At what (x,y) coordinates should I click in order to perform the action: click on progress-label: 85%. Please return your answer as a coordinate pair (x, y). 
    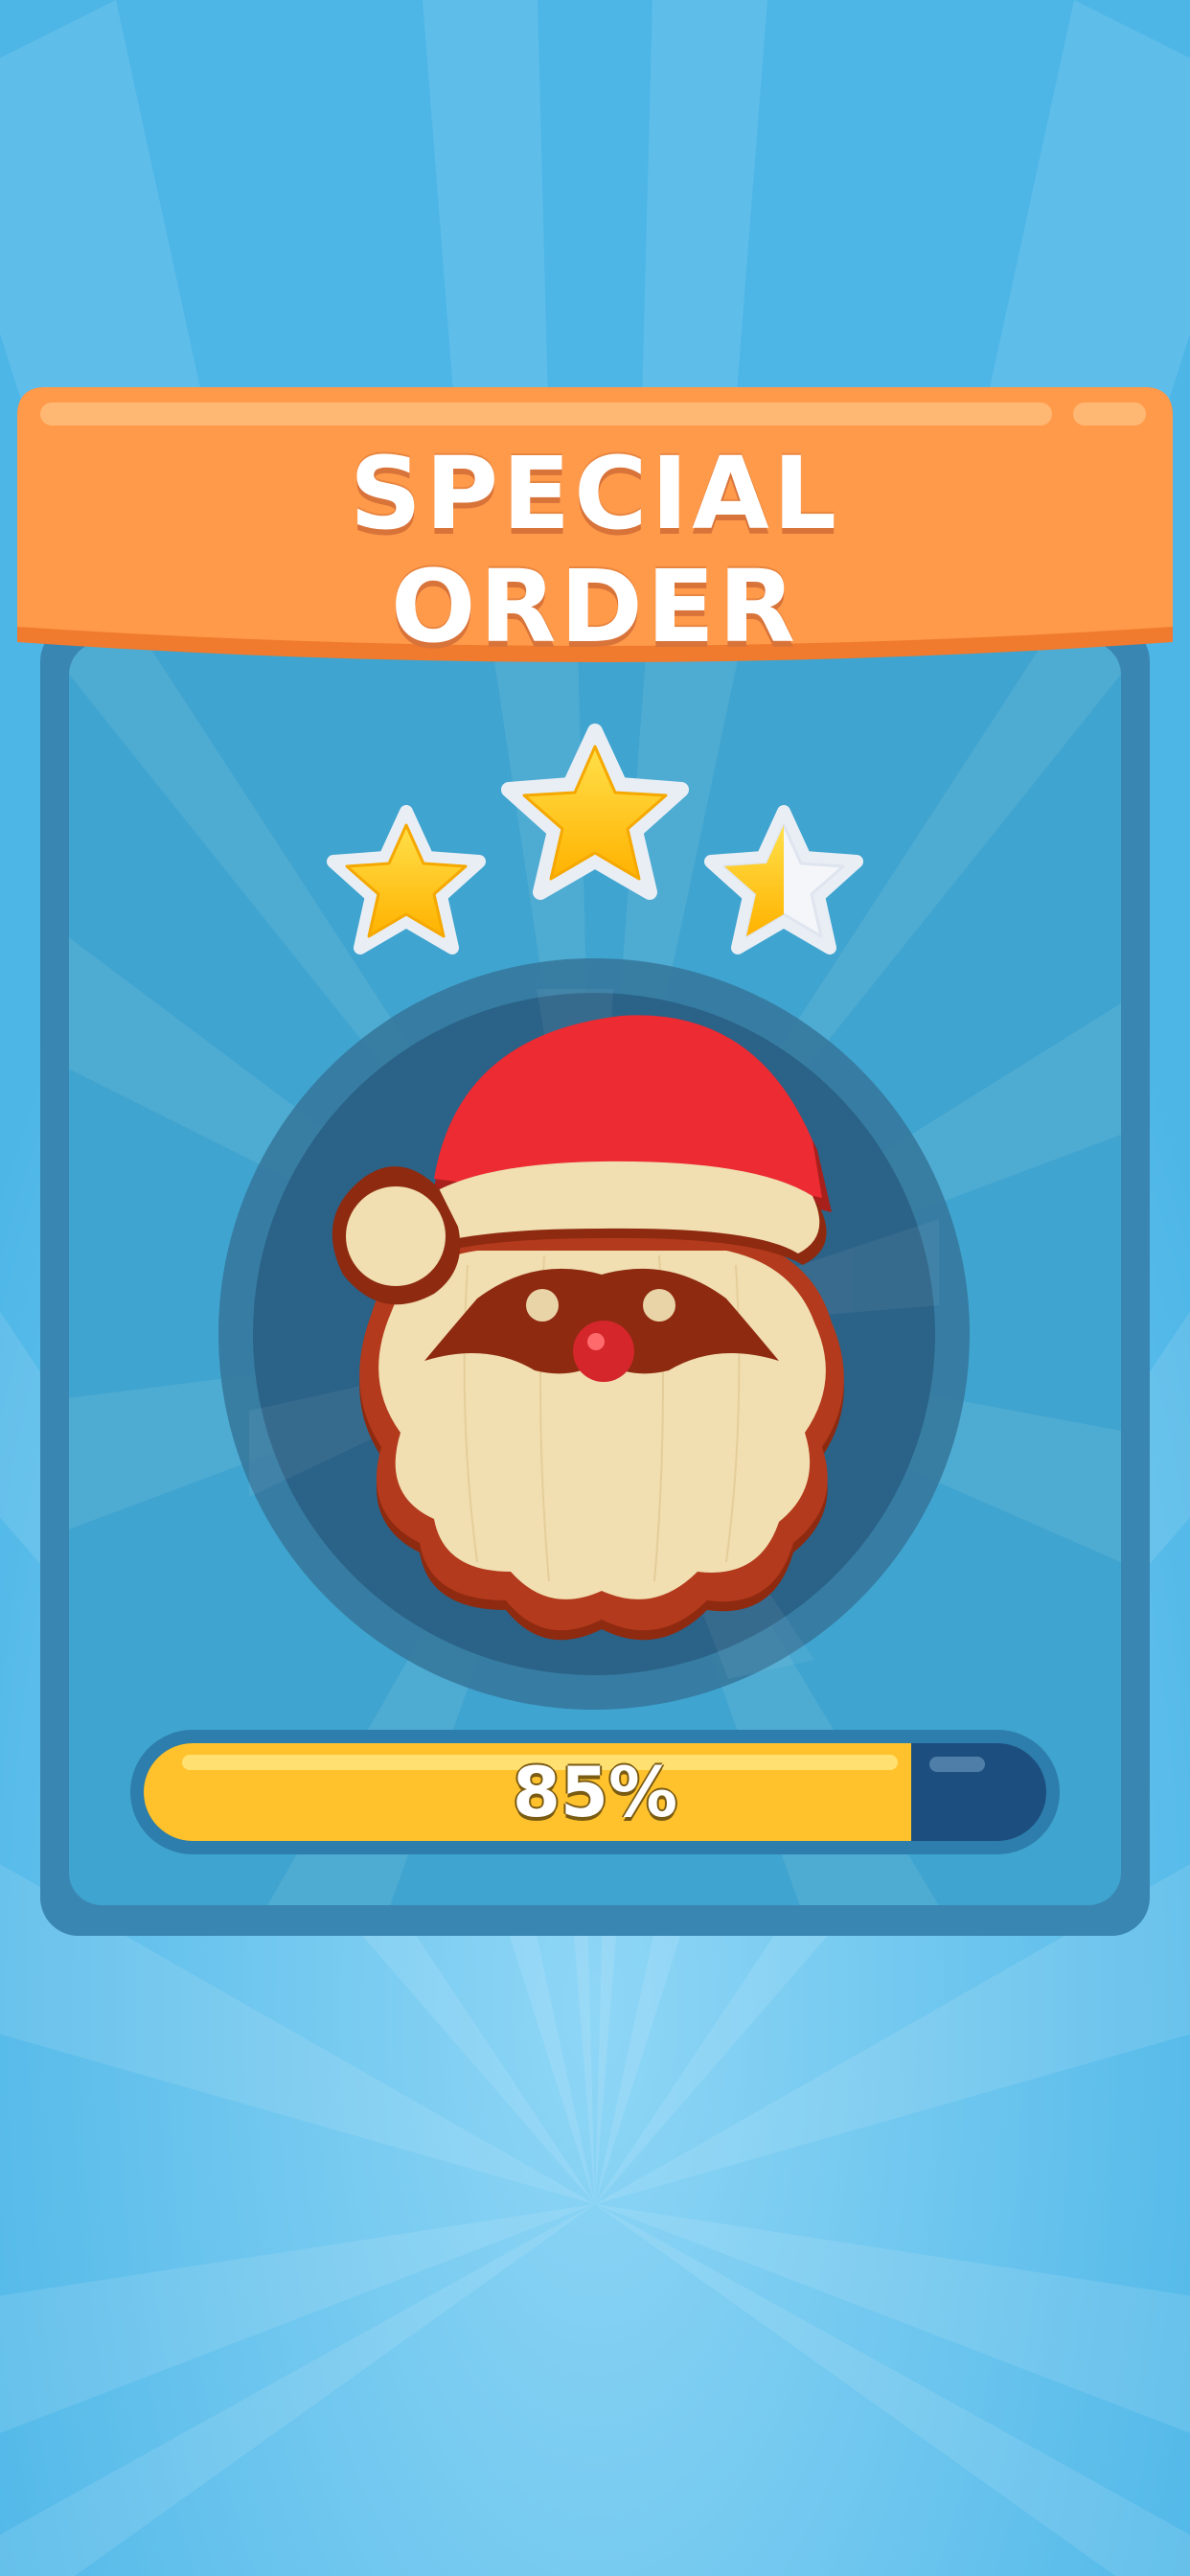
    Looking at the image, I should click on (595, 1792).